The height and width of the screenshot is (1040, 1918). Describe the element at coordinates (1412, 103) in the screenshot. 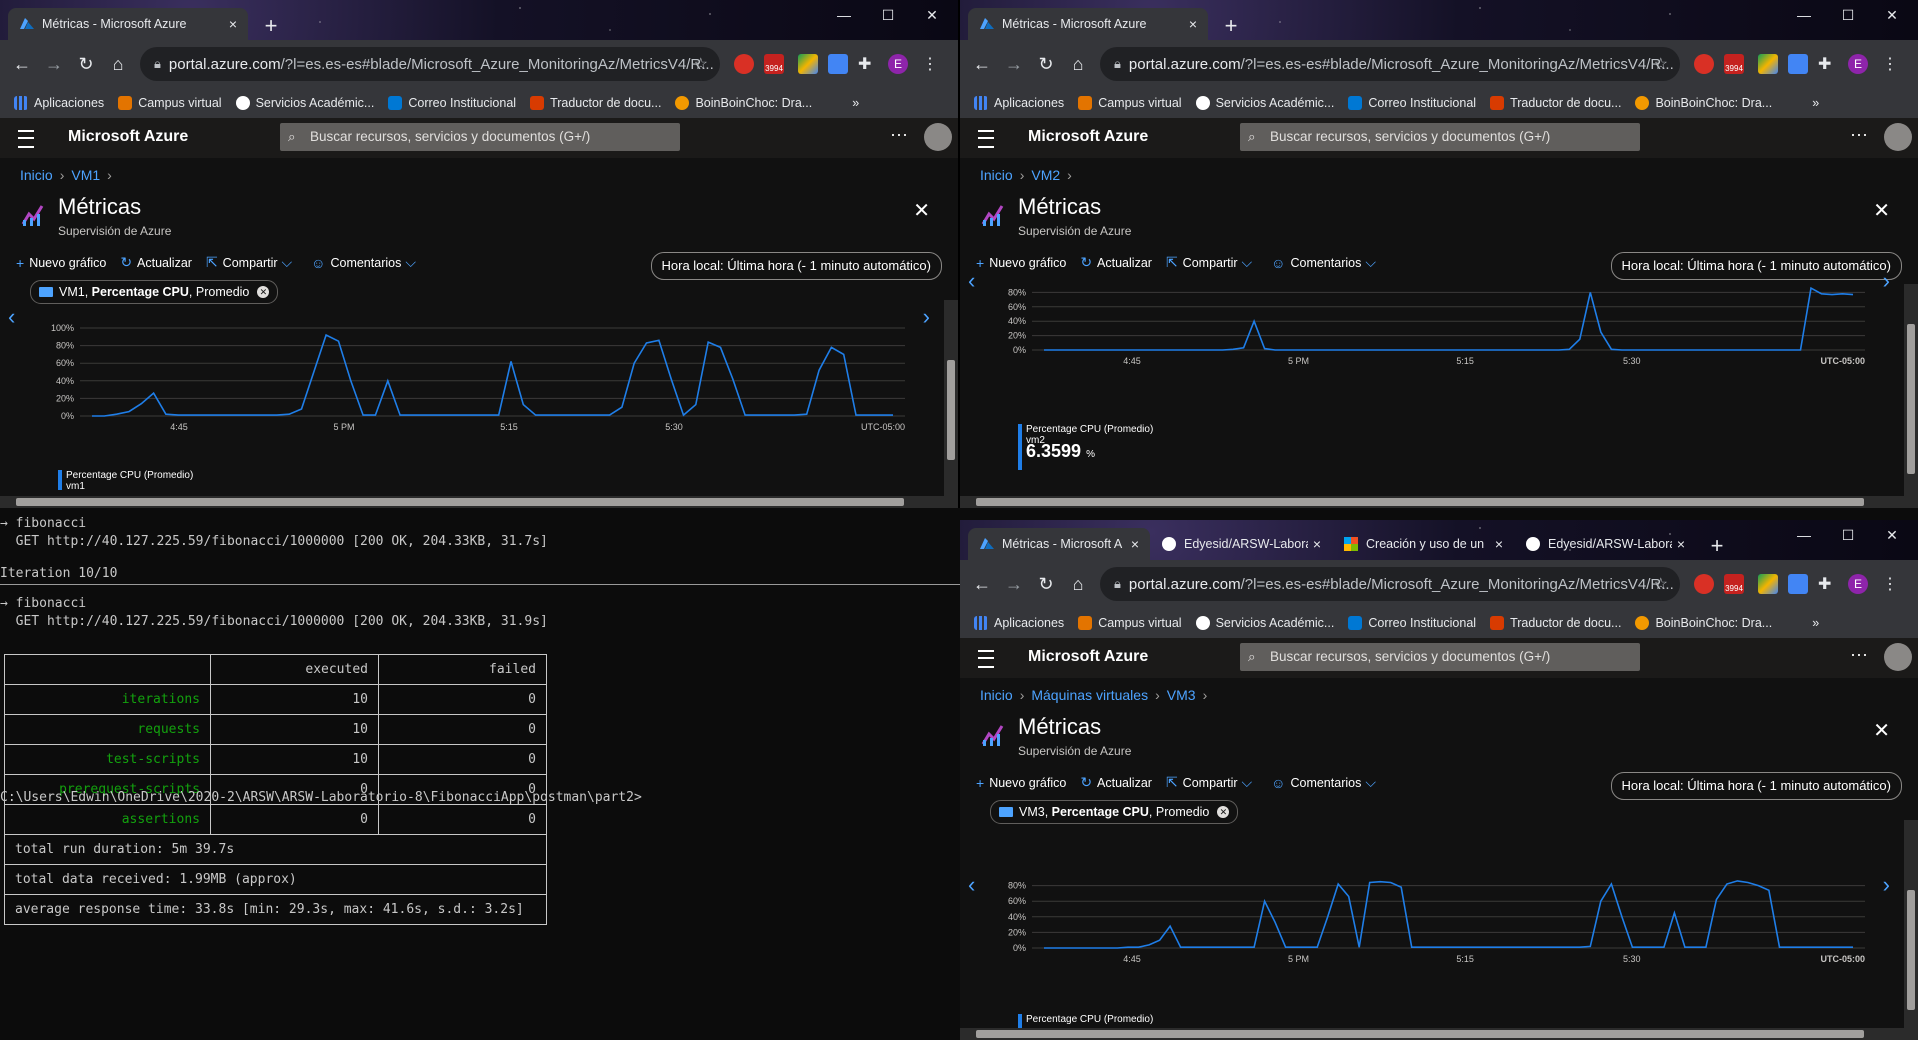

I see `bookmark-correo: Correo Institucional` at that location.